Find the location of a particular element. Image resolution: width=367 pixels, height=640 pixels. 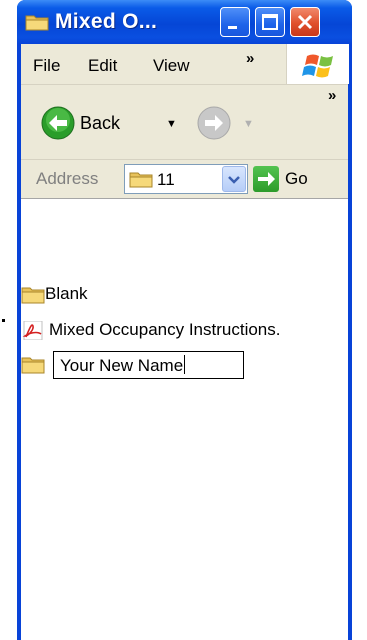

address-label: Address is located at coordinates (67, 178).